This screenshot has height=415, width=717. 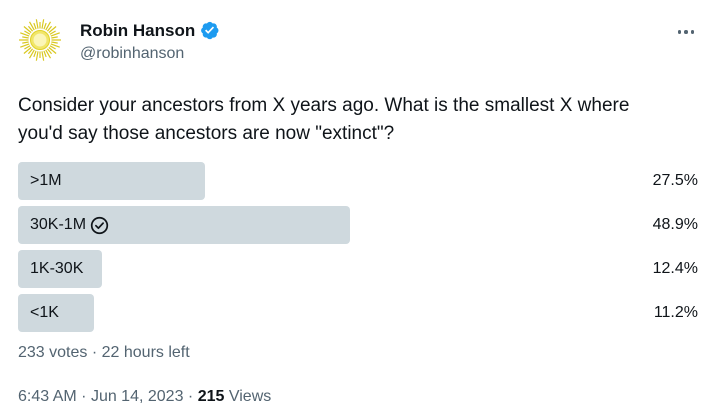 What do you see at coordinates (675, 268) in the screenshot?
I see `poll-option-percent: 12.4%` at bounding box center [675, 268].